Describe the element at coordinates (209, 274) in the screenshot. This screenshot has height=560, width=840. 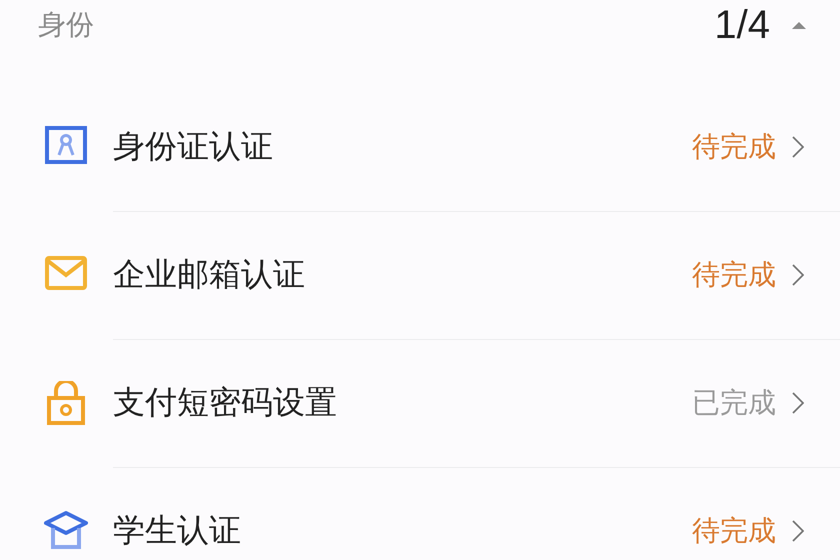
I see `item-label: 企业邮箱认证` at that location.